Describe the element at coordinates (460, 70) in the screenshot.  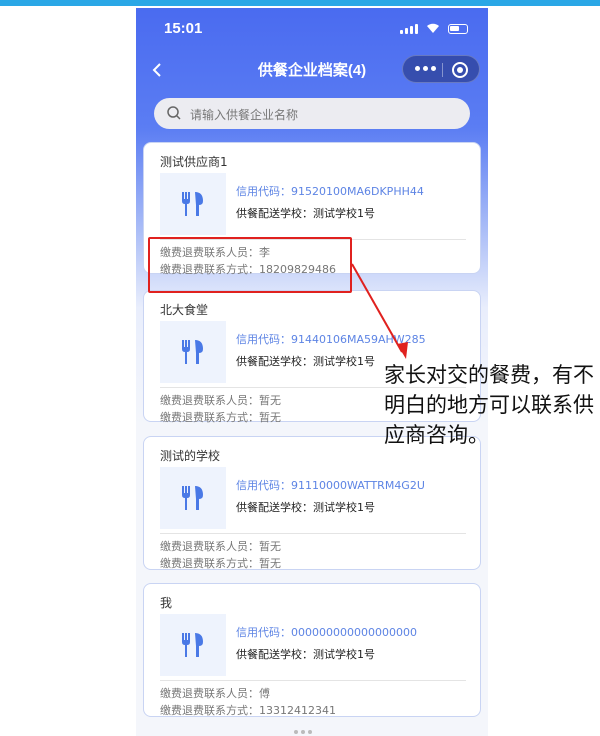
I see `close-target-icon` at that location.